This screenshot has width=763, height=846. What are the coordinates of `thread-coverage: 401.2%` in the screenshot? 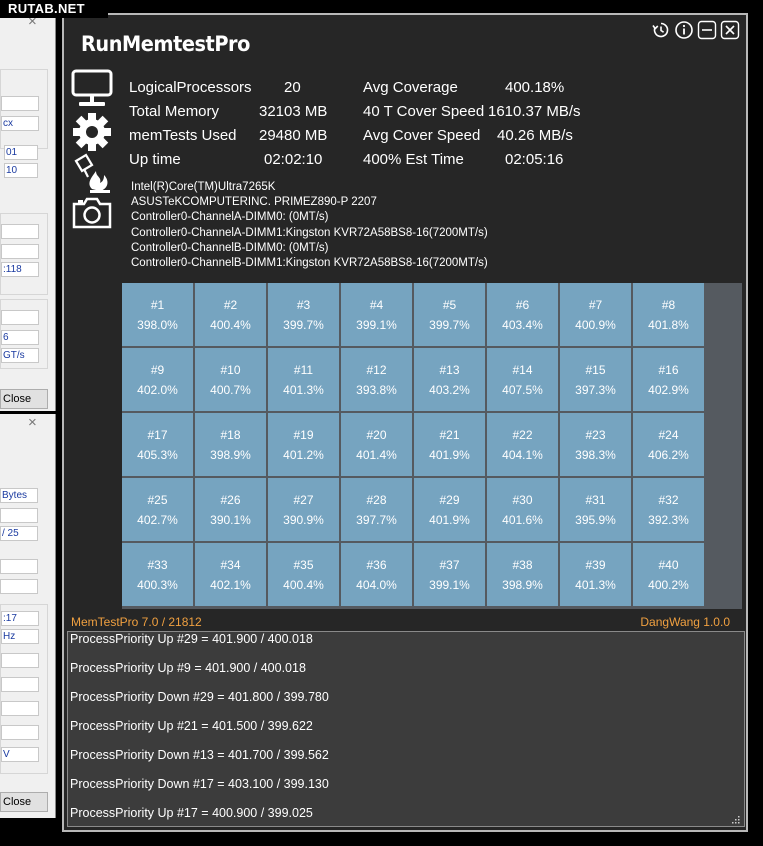 It's located at (303, 454).